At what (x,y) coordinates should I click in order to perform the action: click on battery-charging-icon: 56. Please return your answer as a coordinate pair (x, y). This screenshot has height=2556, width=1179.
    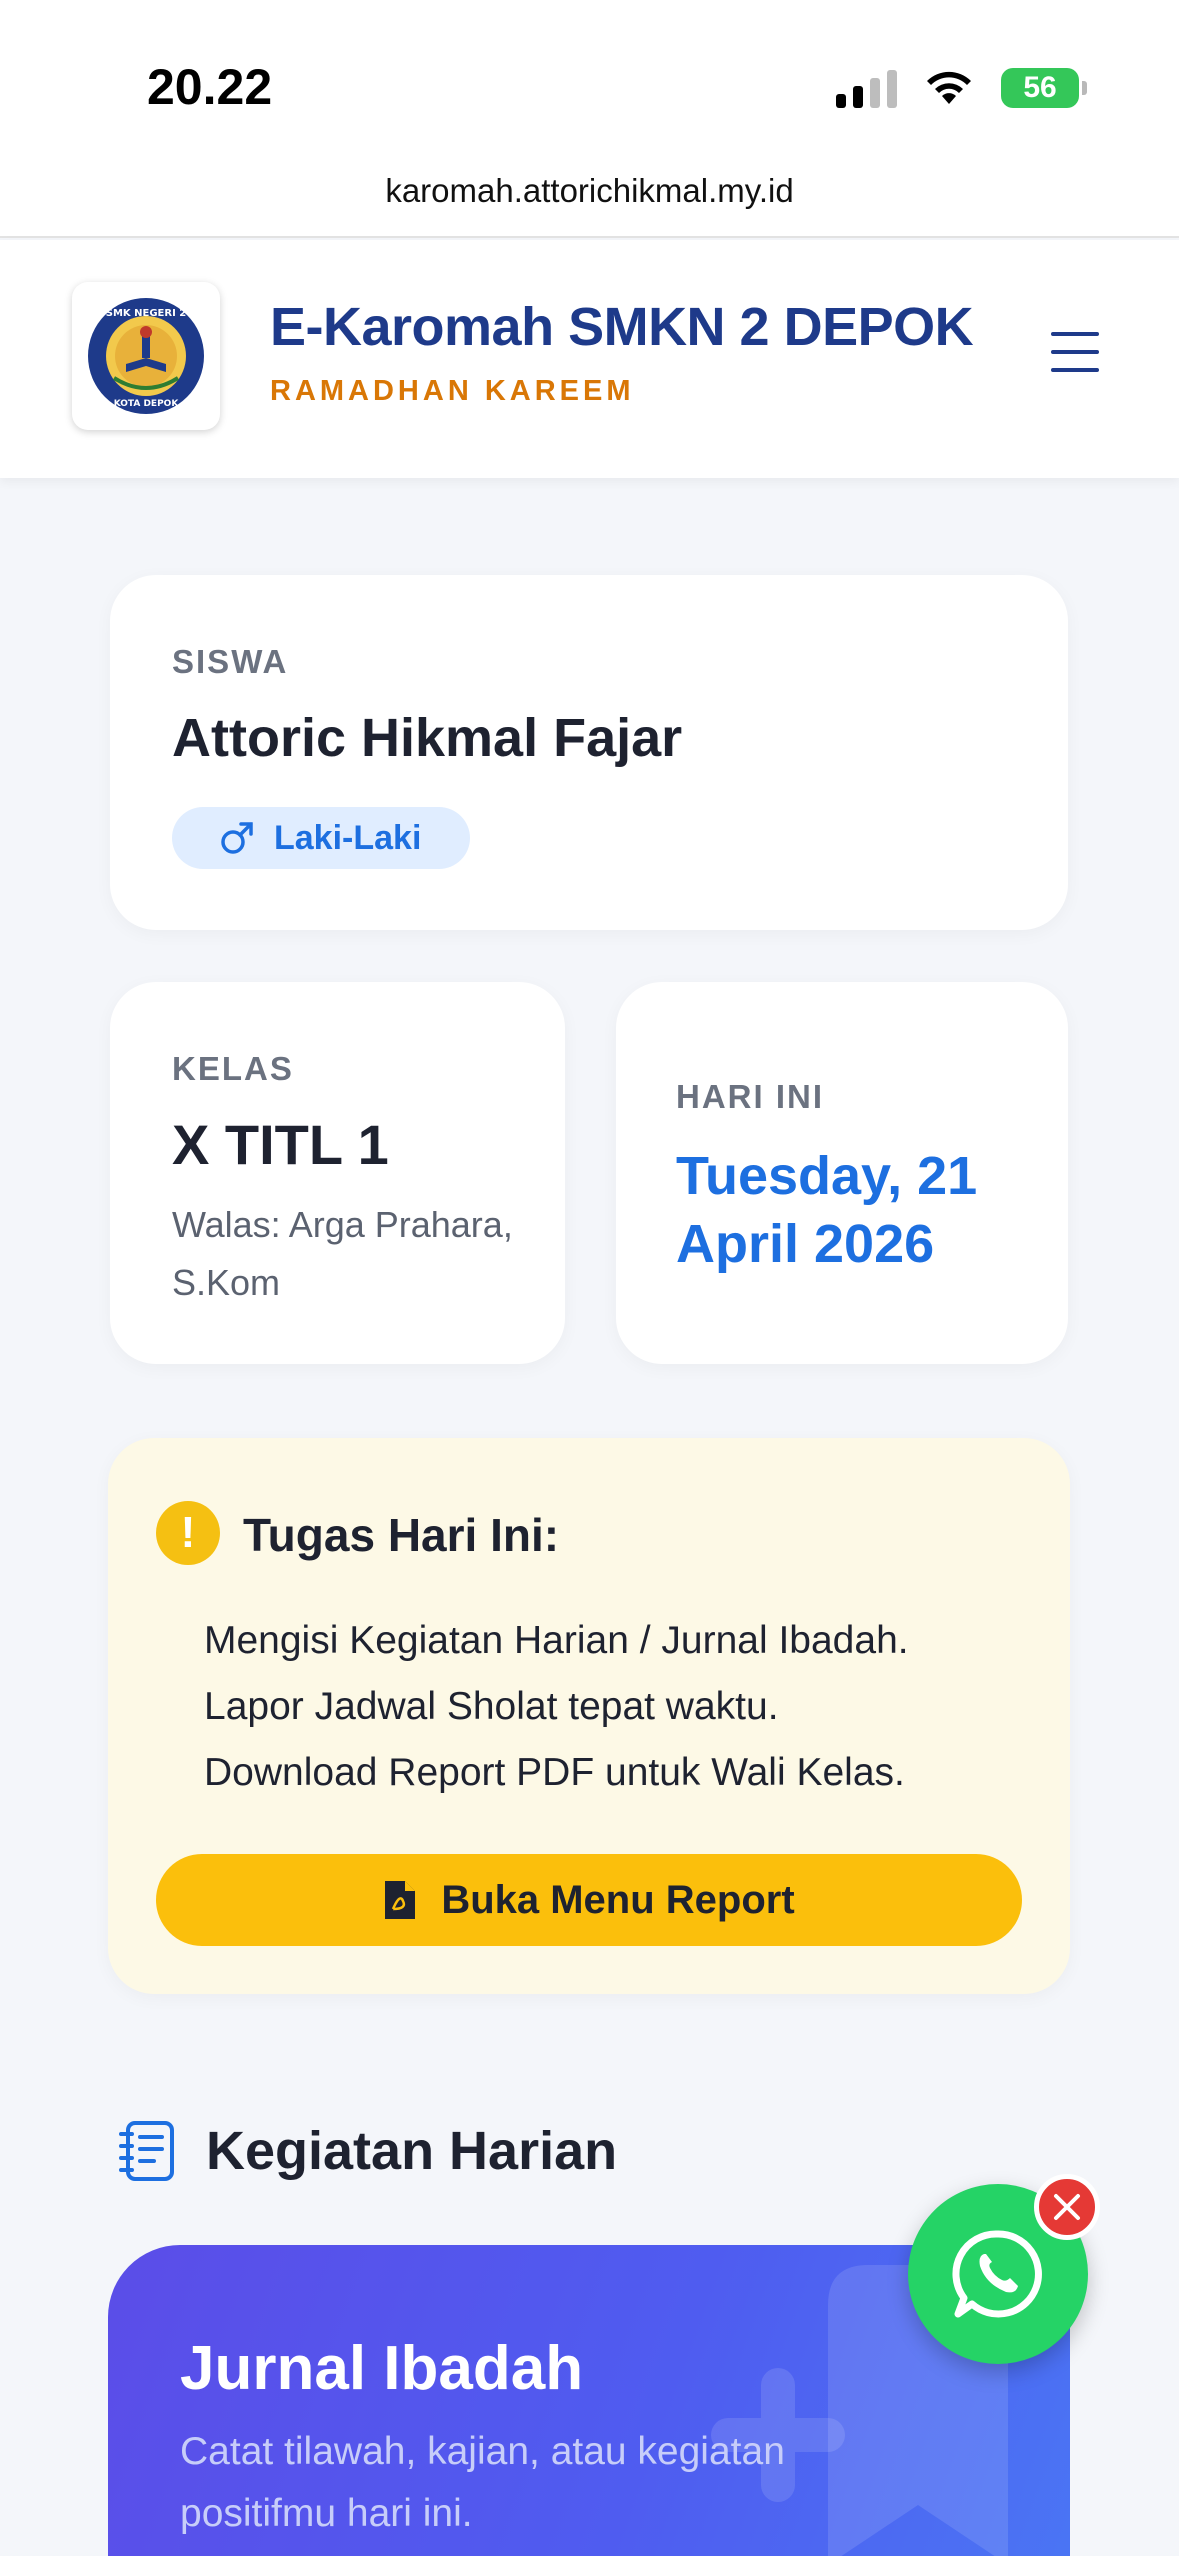
    Looking at the image, I should click on (1044, 88).